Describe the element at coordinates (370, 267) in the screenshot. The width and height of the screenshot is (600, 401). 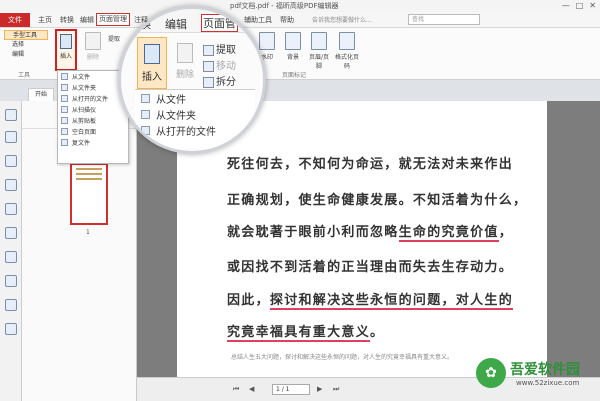
I see `paragraph-line: 或因找不到活着的正当理由而失去生存动力。` at that location.